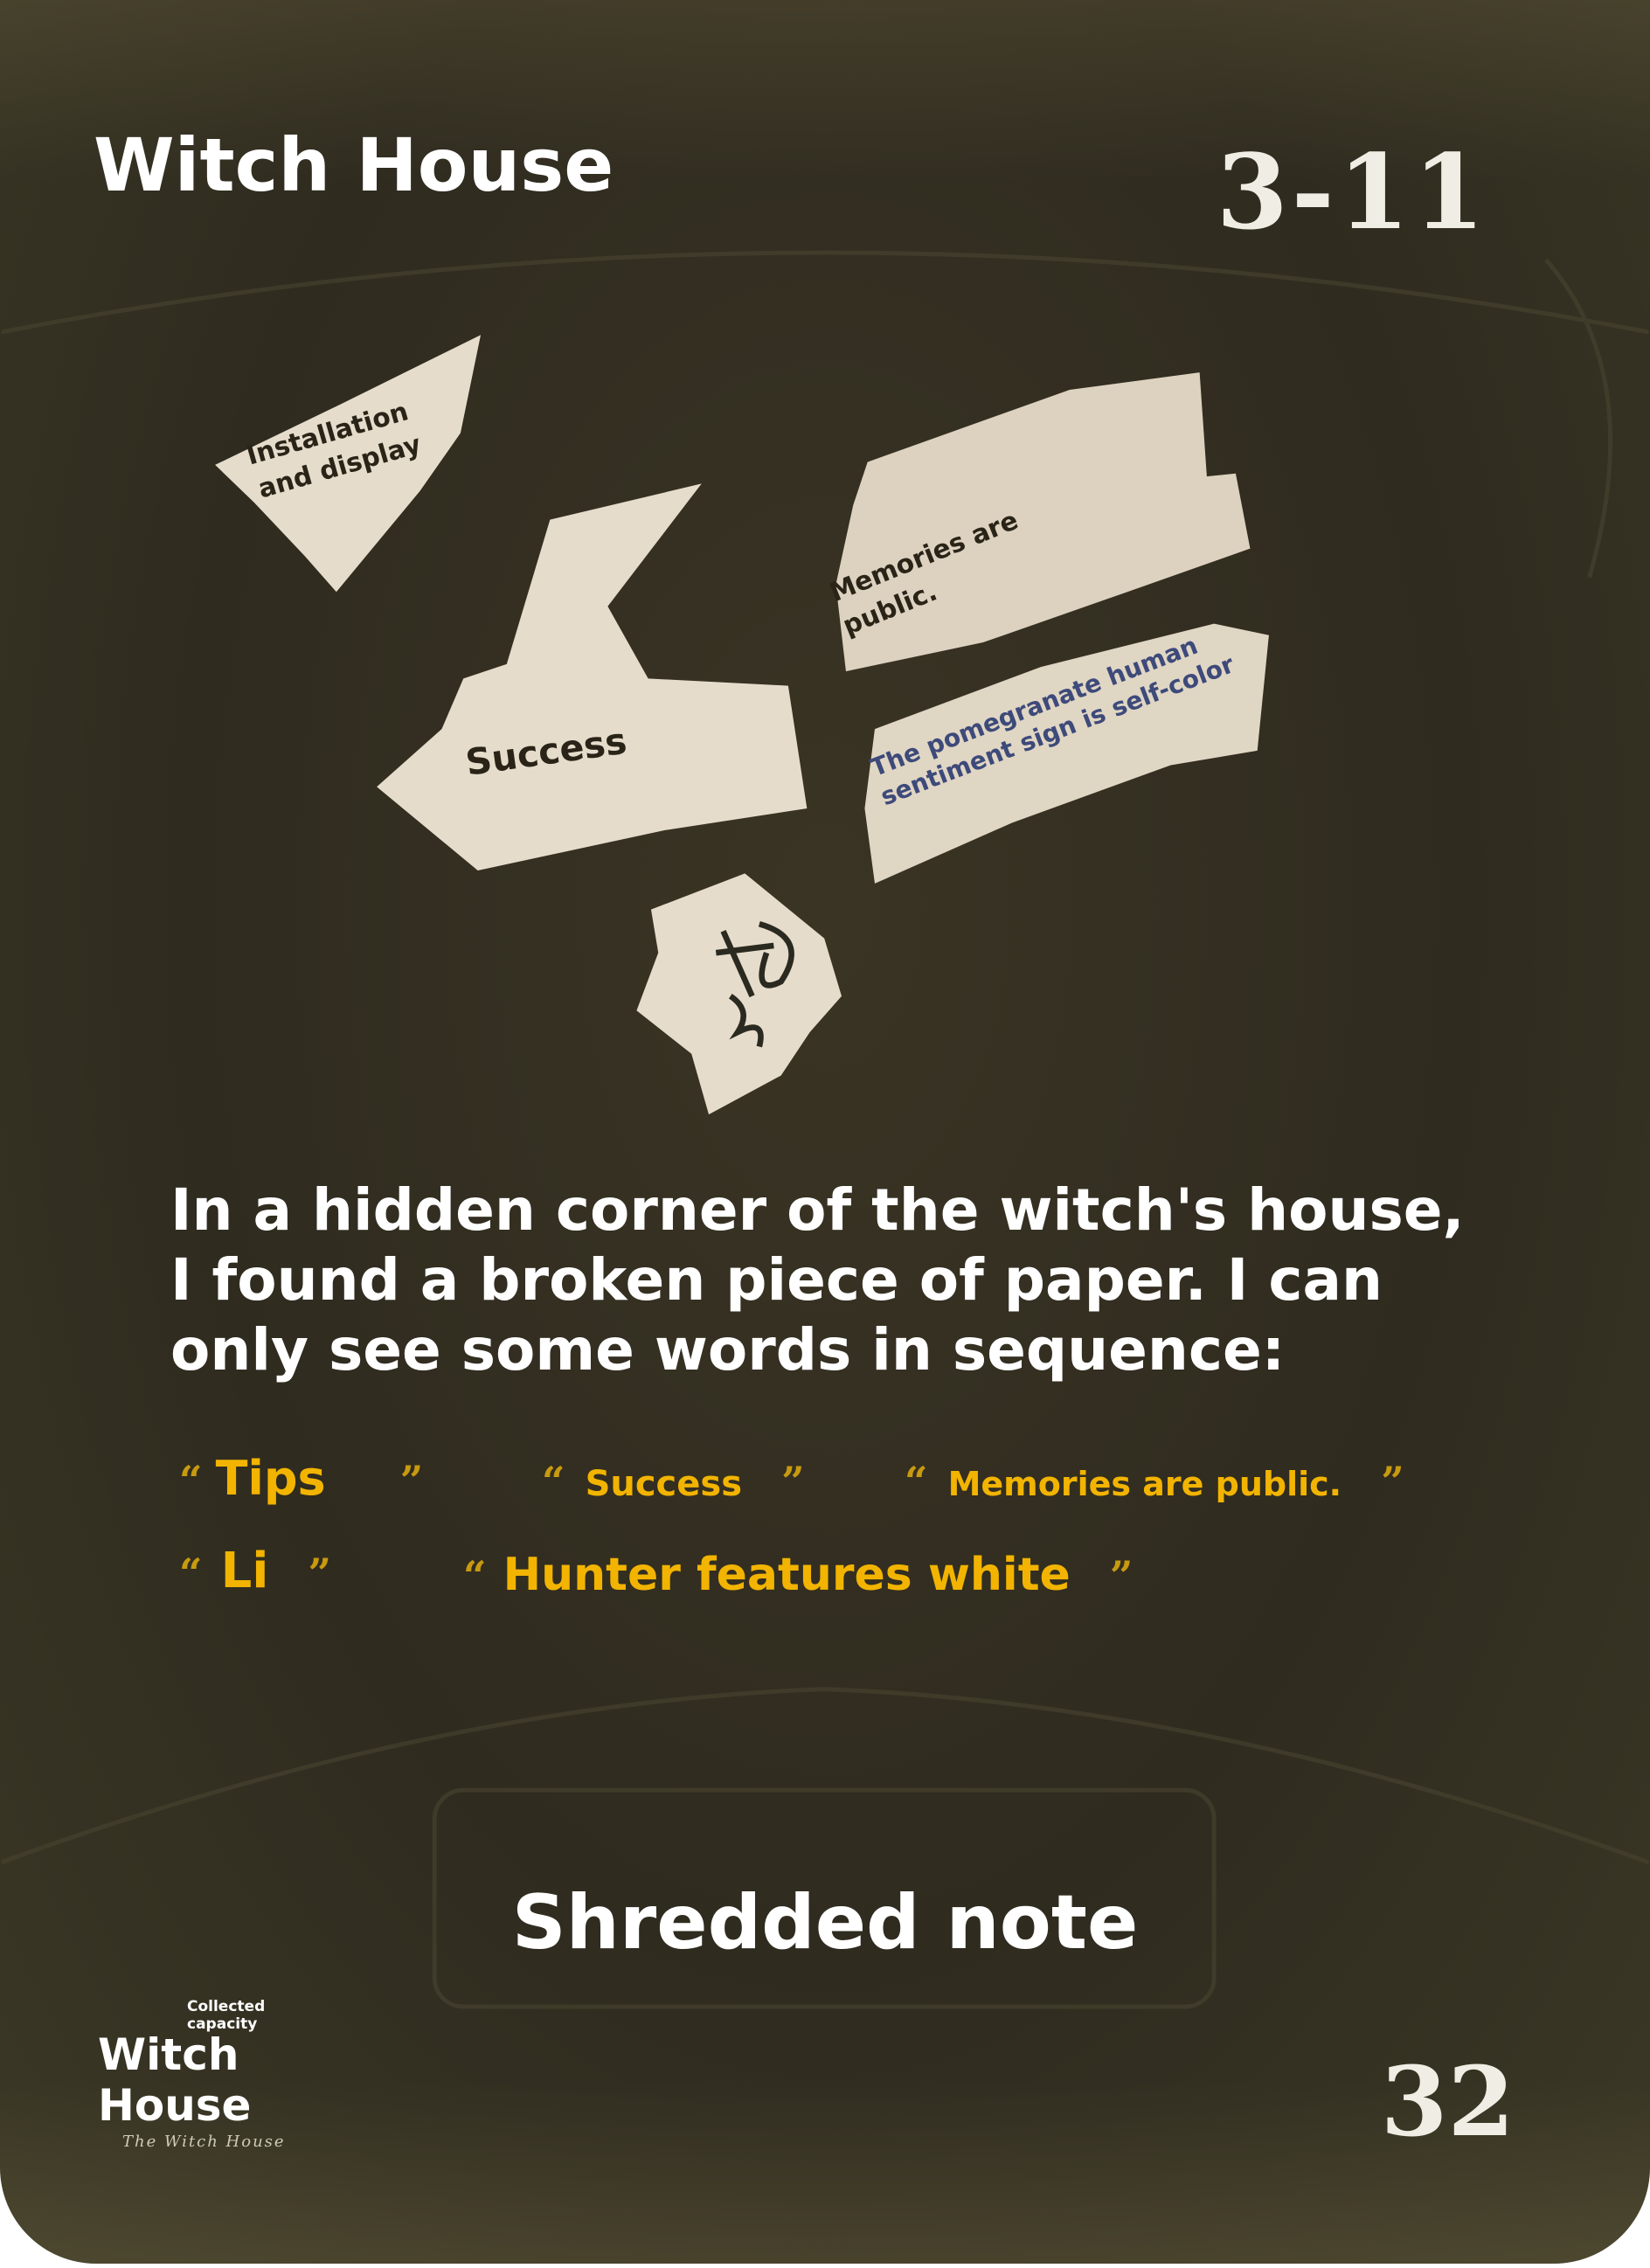  I want to click on card-number: 32, so click(1447, 2101).